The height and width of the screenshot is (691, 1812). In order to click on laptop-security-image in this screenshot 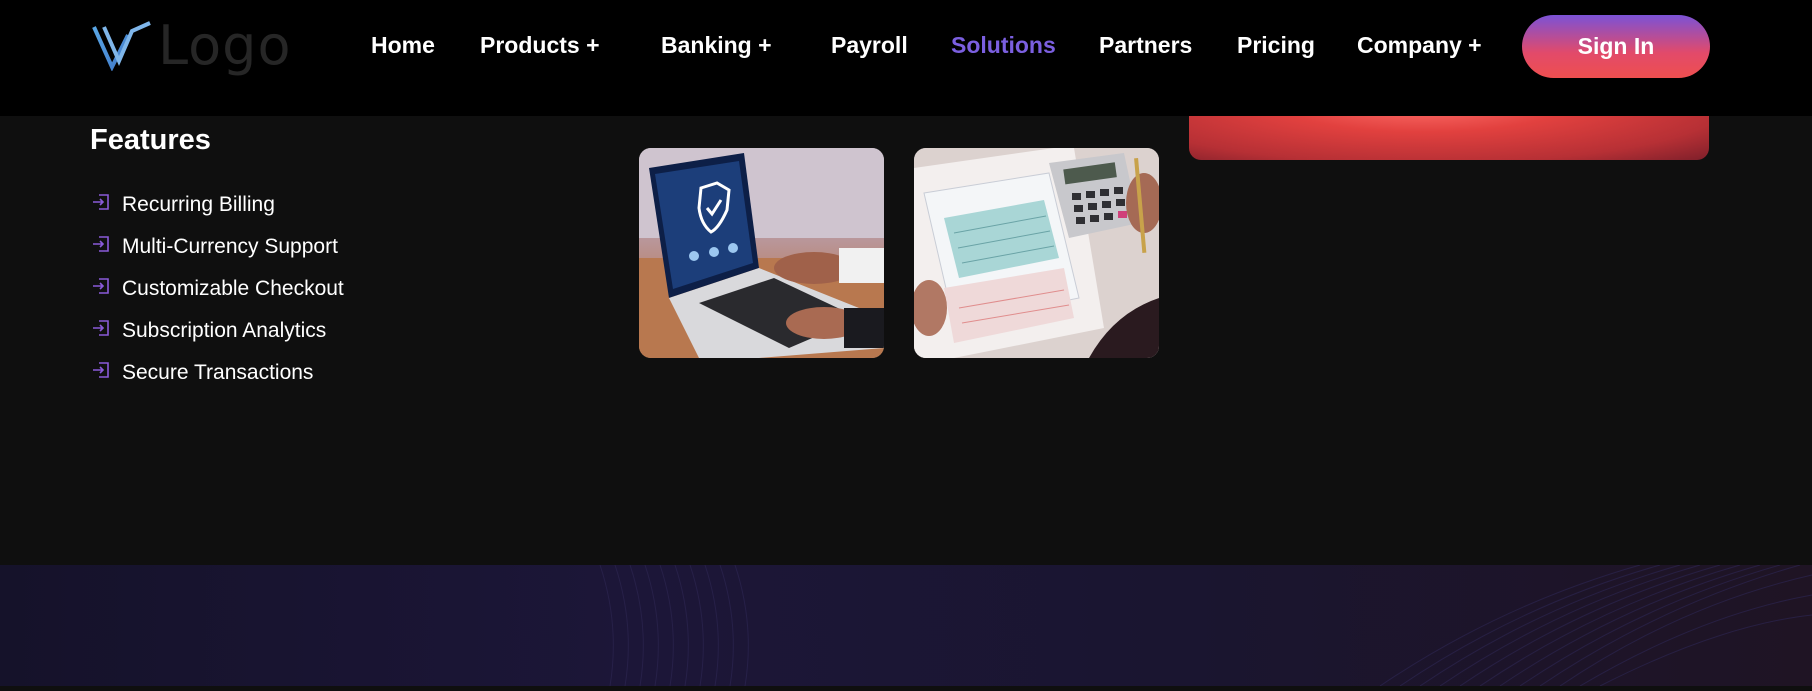, I will do `click(761, 253)`.